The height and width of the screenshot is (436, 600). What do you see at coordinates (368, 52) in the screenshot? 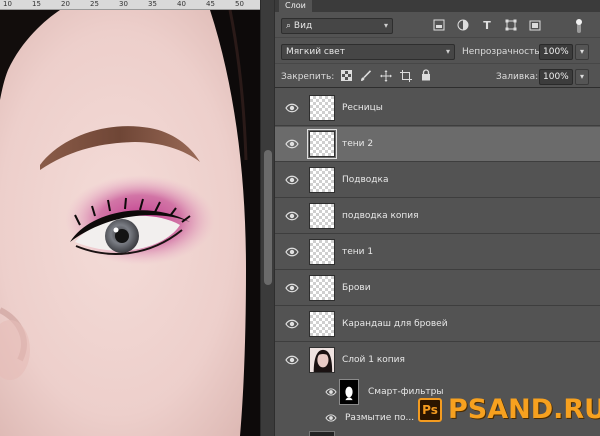
I see `blend-mode-select: Мягкий свет ▾` at bounding box center [368, 52].